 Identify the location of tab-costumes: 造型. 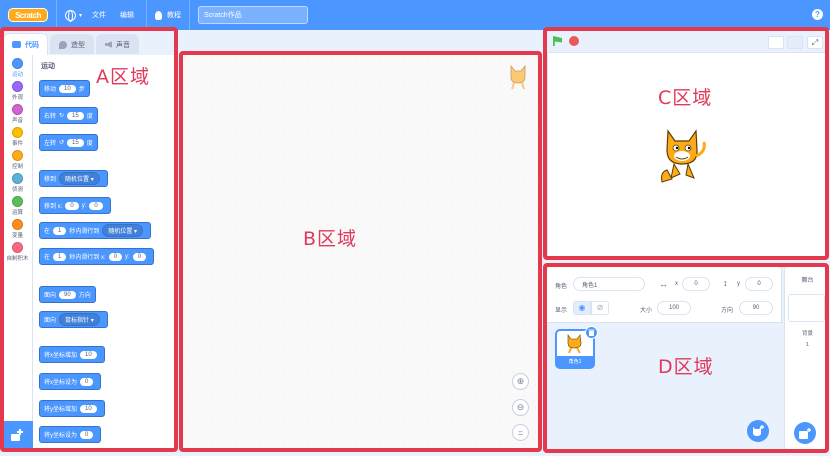
(72, 44).